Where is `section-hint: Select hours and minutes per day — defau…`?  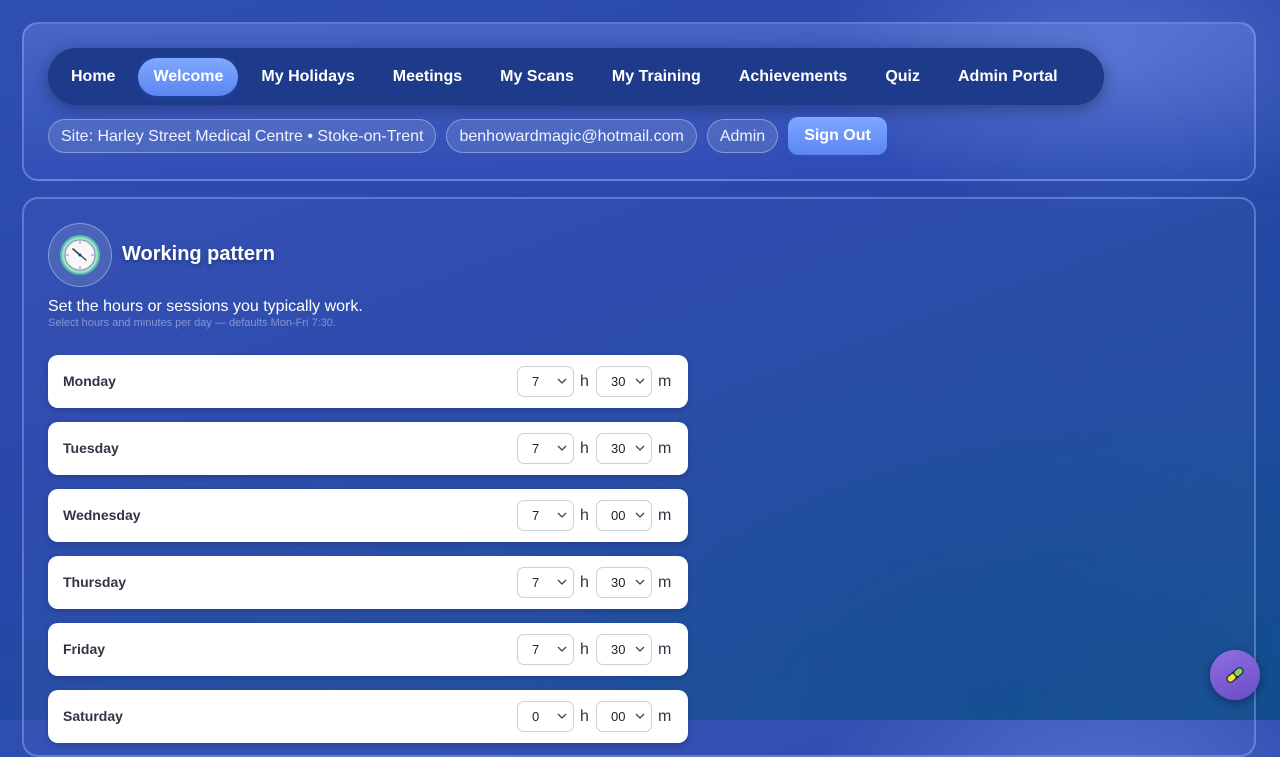 section-hint: Select hours and minutes per day — defau… is located at coordinates (192, 323).